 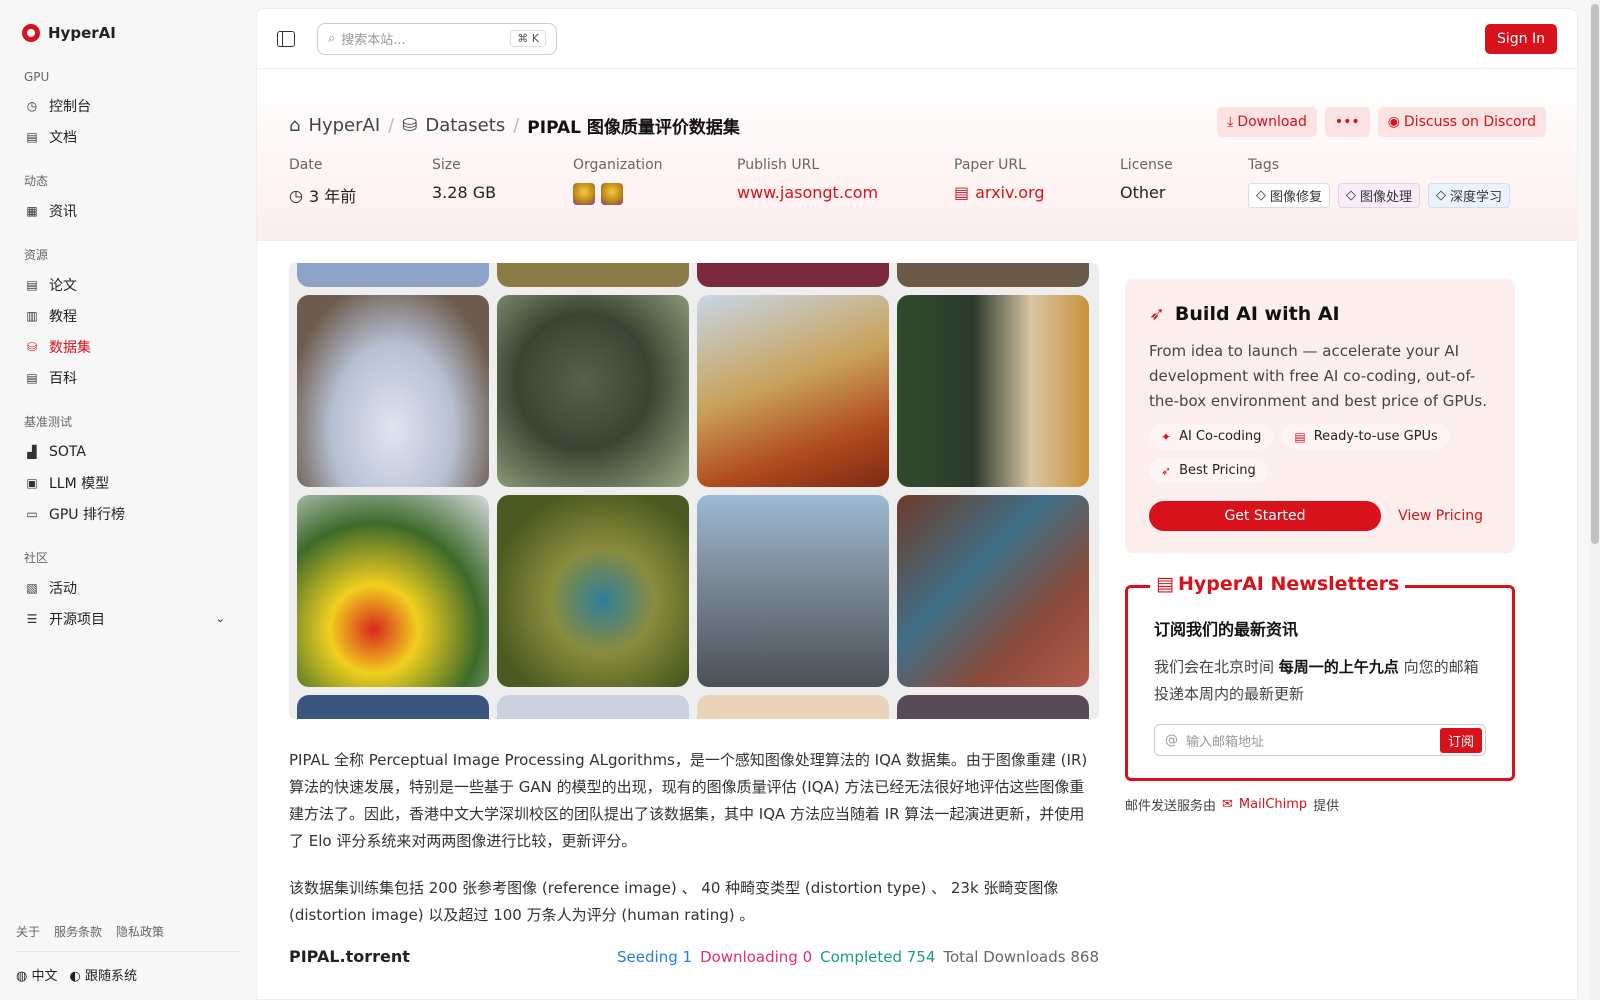 I want to click on sidebar-item-datasets: ⛁ 数据集, so click(x=125, y=346).